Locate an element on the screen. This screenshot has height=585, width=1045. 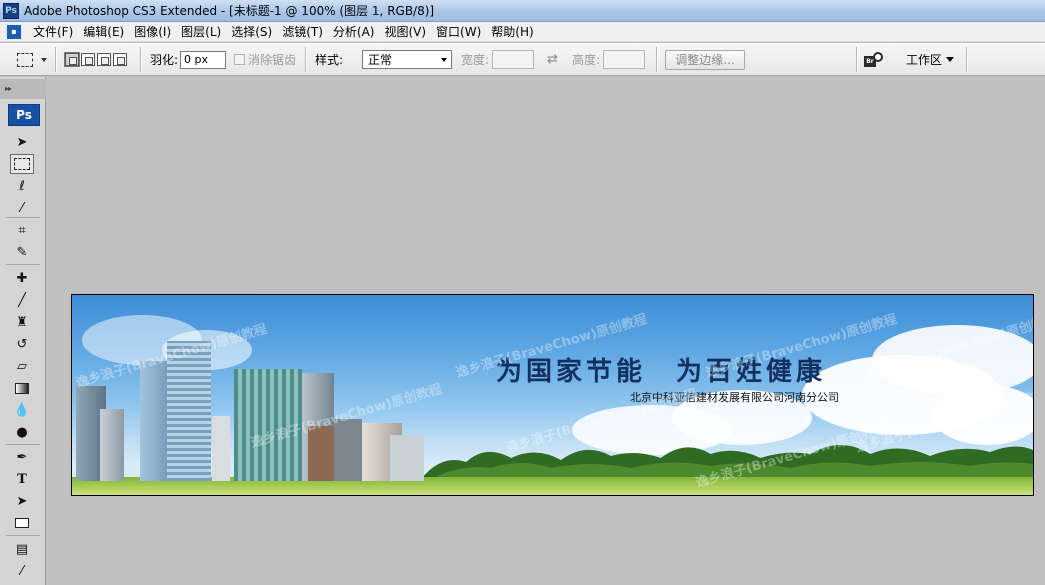
magic-wand-tool: ⁄ is located at coordinates (22, 208).